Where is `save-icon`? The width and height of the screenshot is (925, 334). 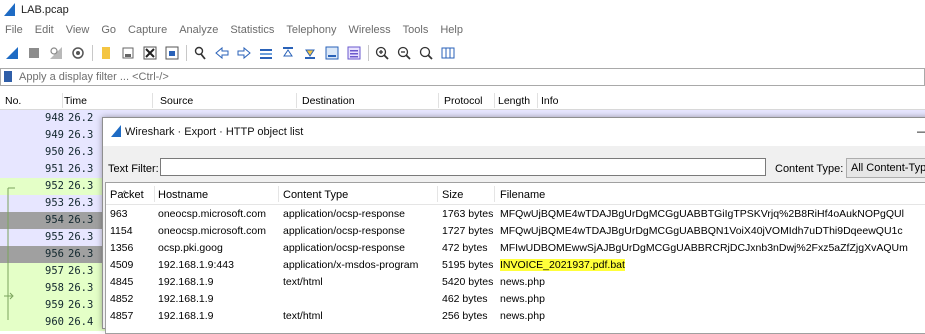
save-icon is located at coordinates (128, 53).